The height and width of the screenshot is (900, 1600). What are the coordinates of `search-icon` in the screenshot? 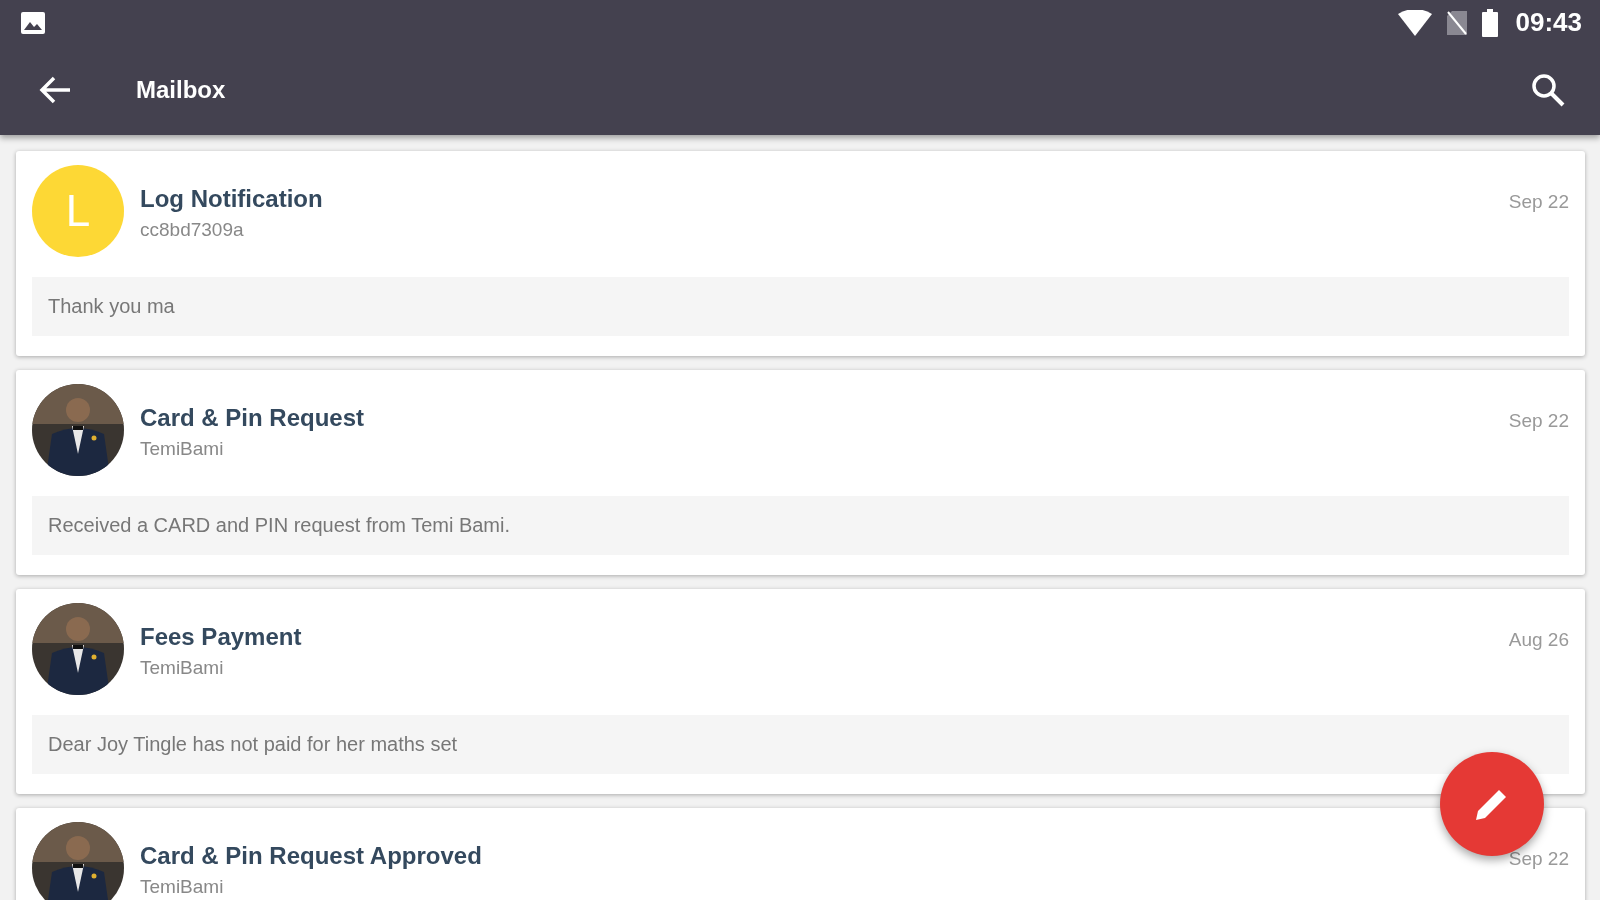 It's located at (1548, 90).